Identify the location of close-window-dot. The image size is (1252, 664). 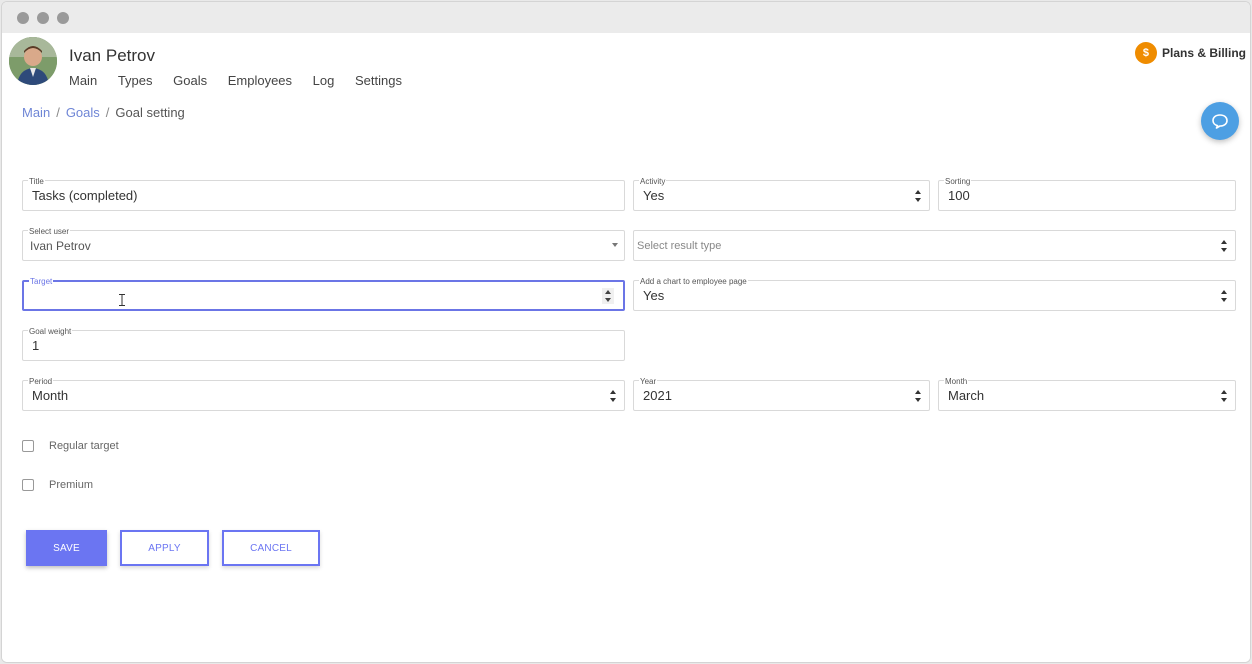
(23, 18).